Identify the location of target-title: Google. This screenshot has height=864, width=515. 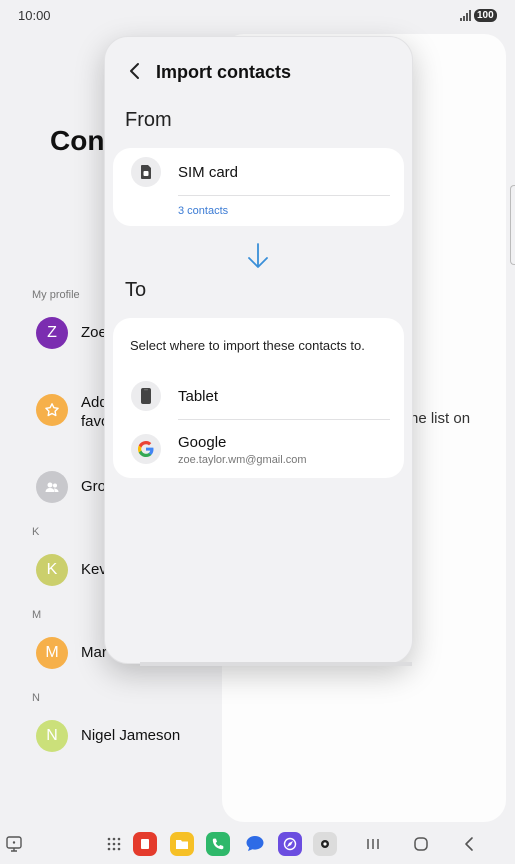
(202, 442).